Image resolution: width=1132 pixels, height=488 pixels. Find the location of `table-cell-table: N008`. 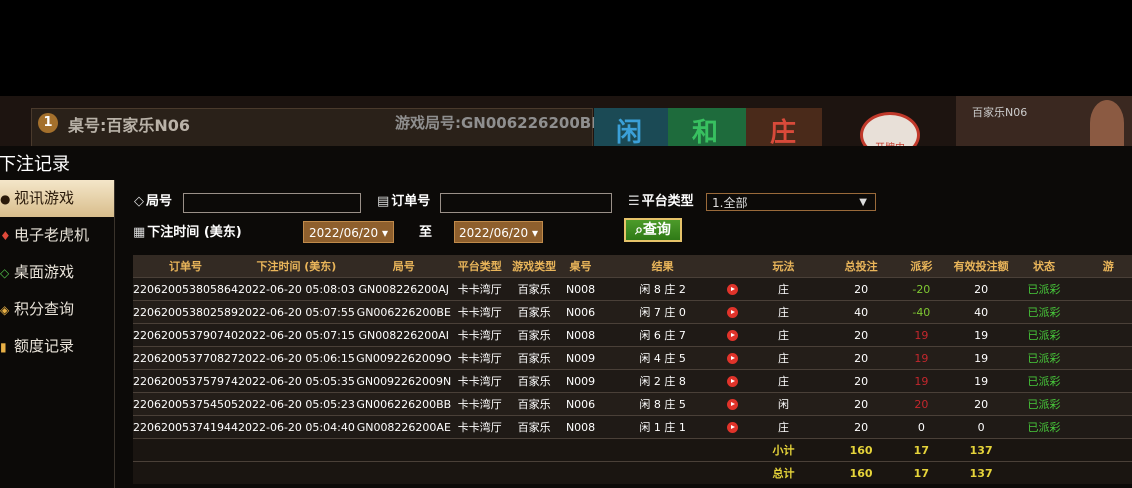

table-cell-table: N008 is located at coordinates (580, 335).